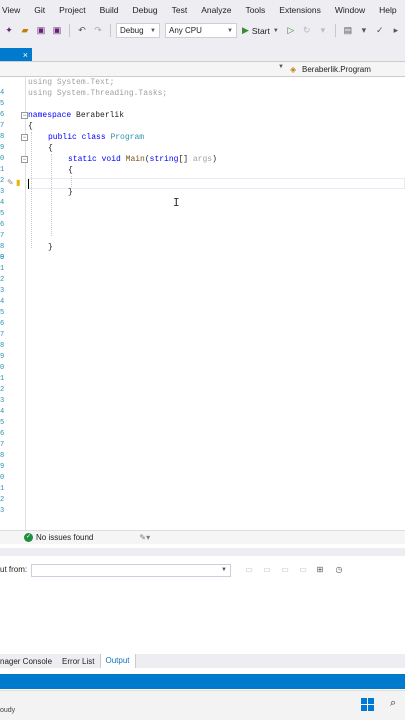 The height and width of the screenshot is (720, 405). What do you see at coordinates (364, 31) in the screenshot?
I see `overflow-icon: ▾` at bounding box center [364, 31].